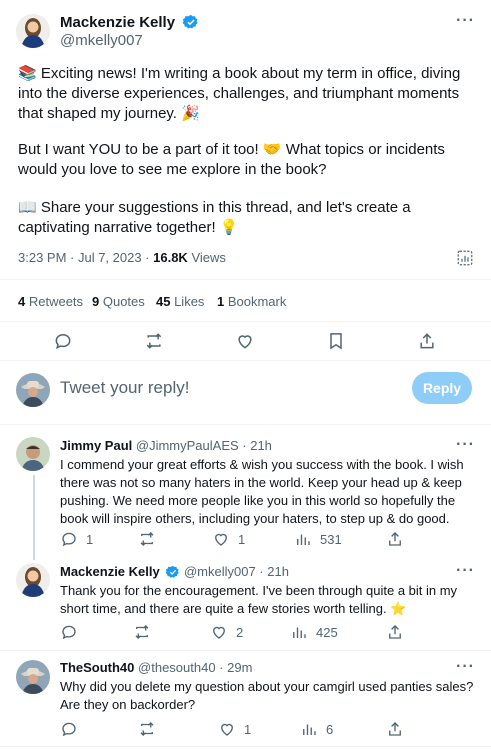  What do you see at coordinates (96, 445) in the screenshot?
I see `reply-author-name: Jimmy Paul` at bounding box center [96, 445].